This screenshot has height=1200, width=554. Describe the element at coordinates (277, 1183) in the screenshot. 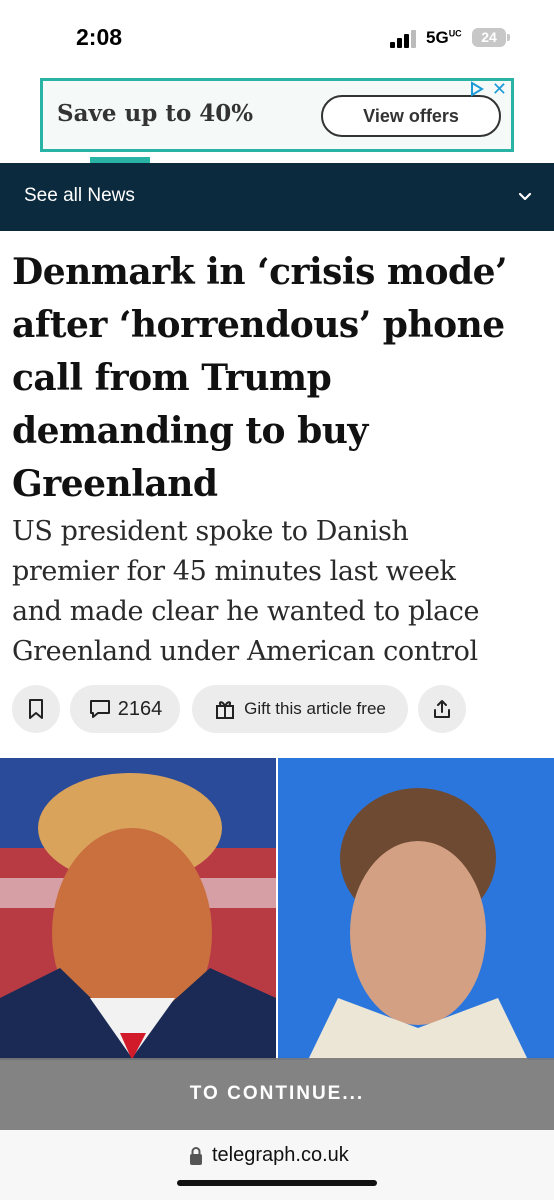

I see `home-indicator` at that location.